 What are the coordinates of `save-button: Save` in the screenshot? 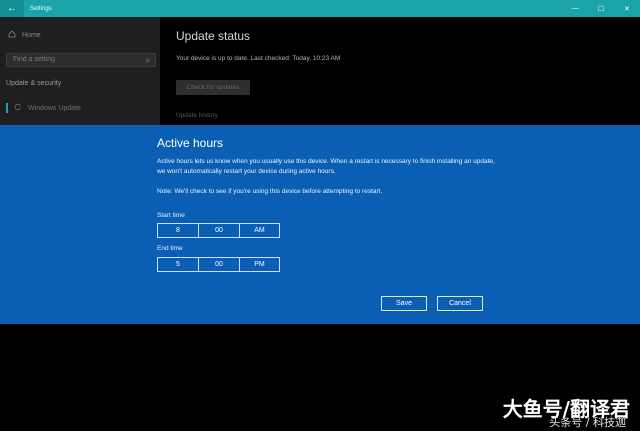 It's located at (404, 303).